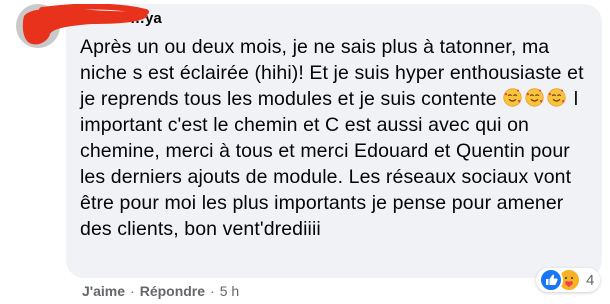 The height and width of the screenshot is (304, 610). I want to click on timestamp: 5 h, so click(229, 291).